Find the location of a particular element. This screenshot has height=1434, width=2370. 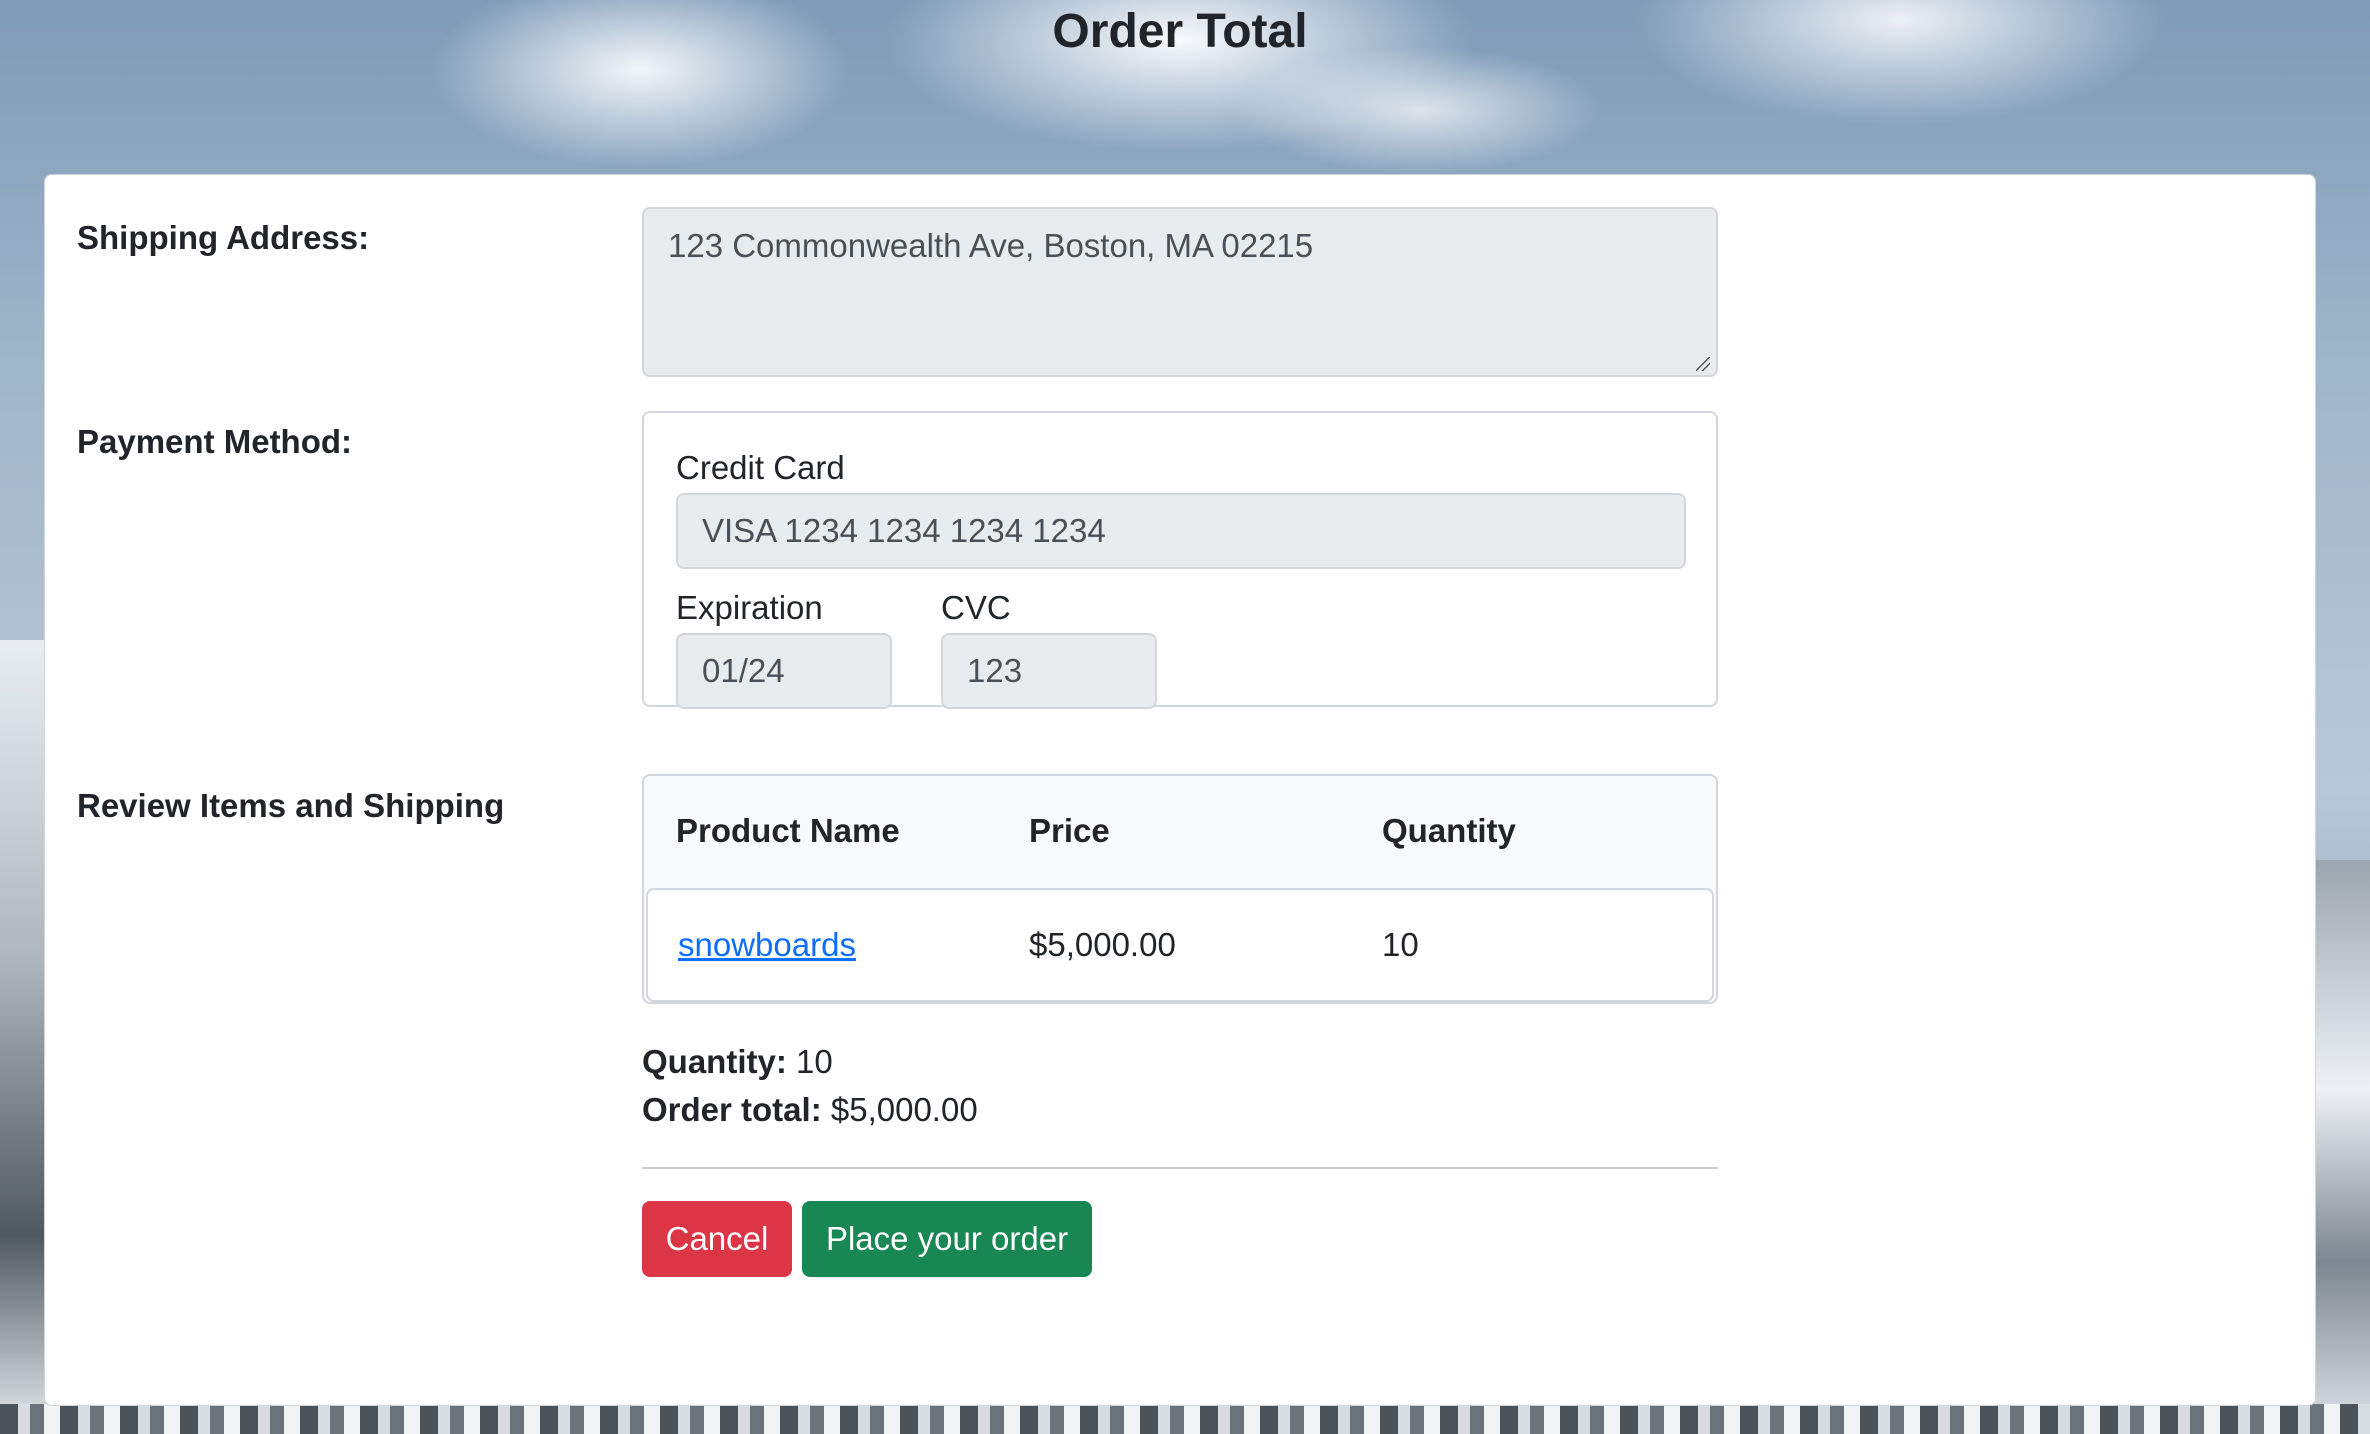

place-order-button: Place your order is located at coordinates (947, 1239).